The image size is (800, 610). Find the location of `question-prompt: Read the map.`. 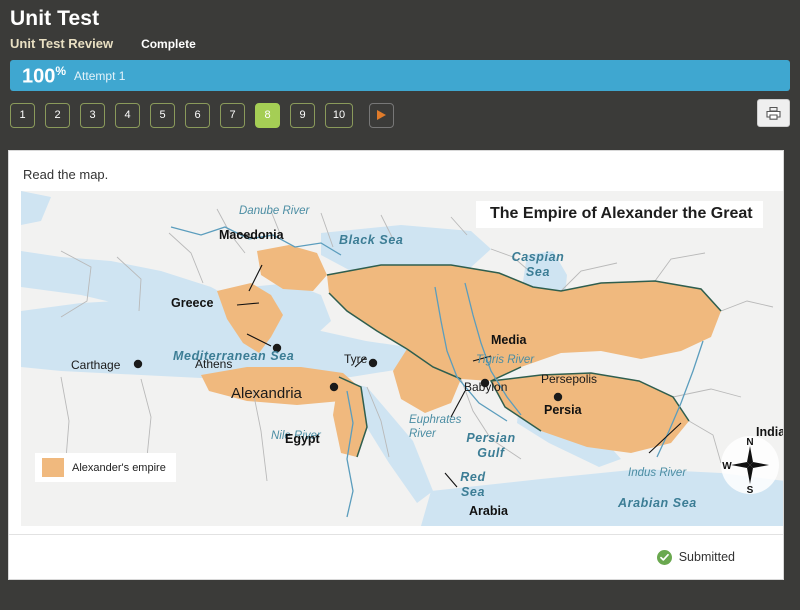

question-prompt: Read the map. is located at coordinates (66, 174).